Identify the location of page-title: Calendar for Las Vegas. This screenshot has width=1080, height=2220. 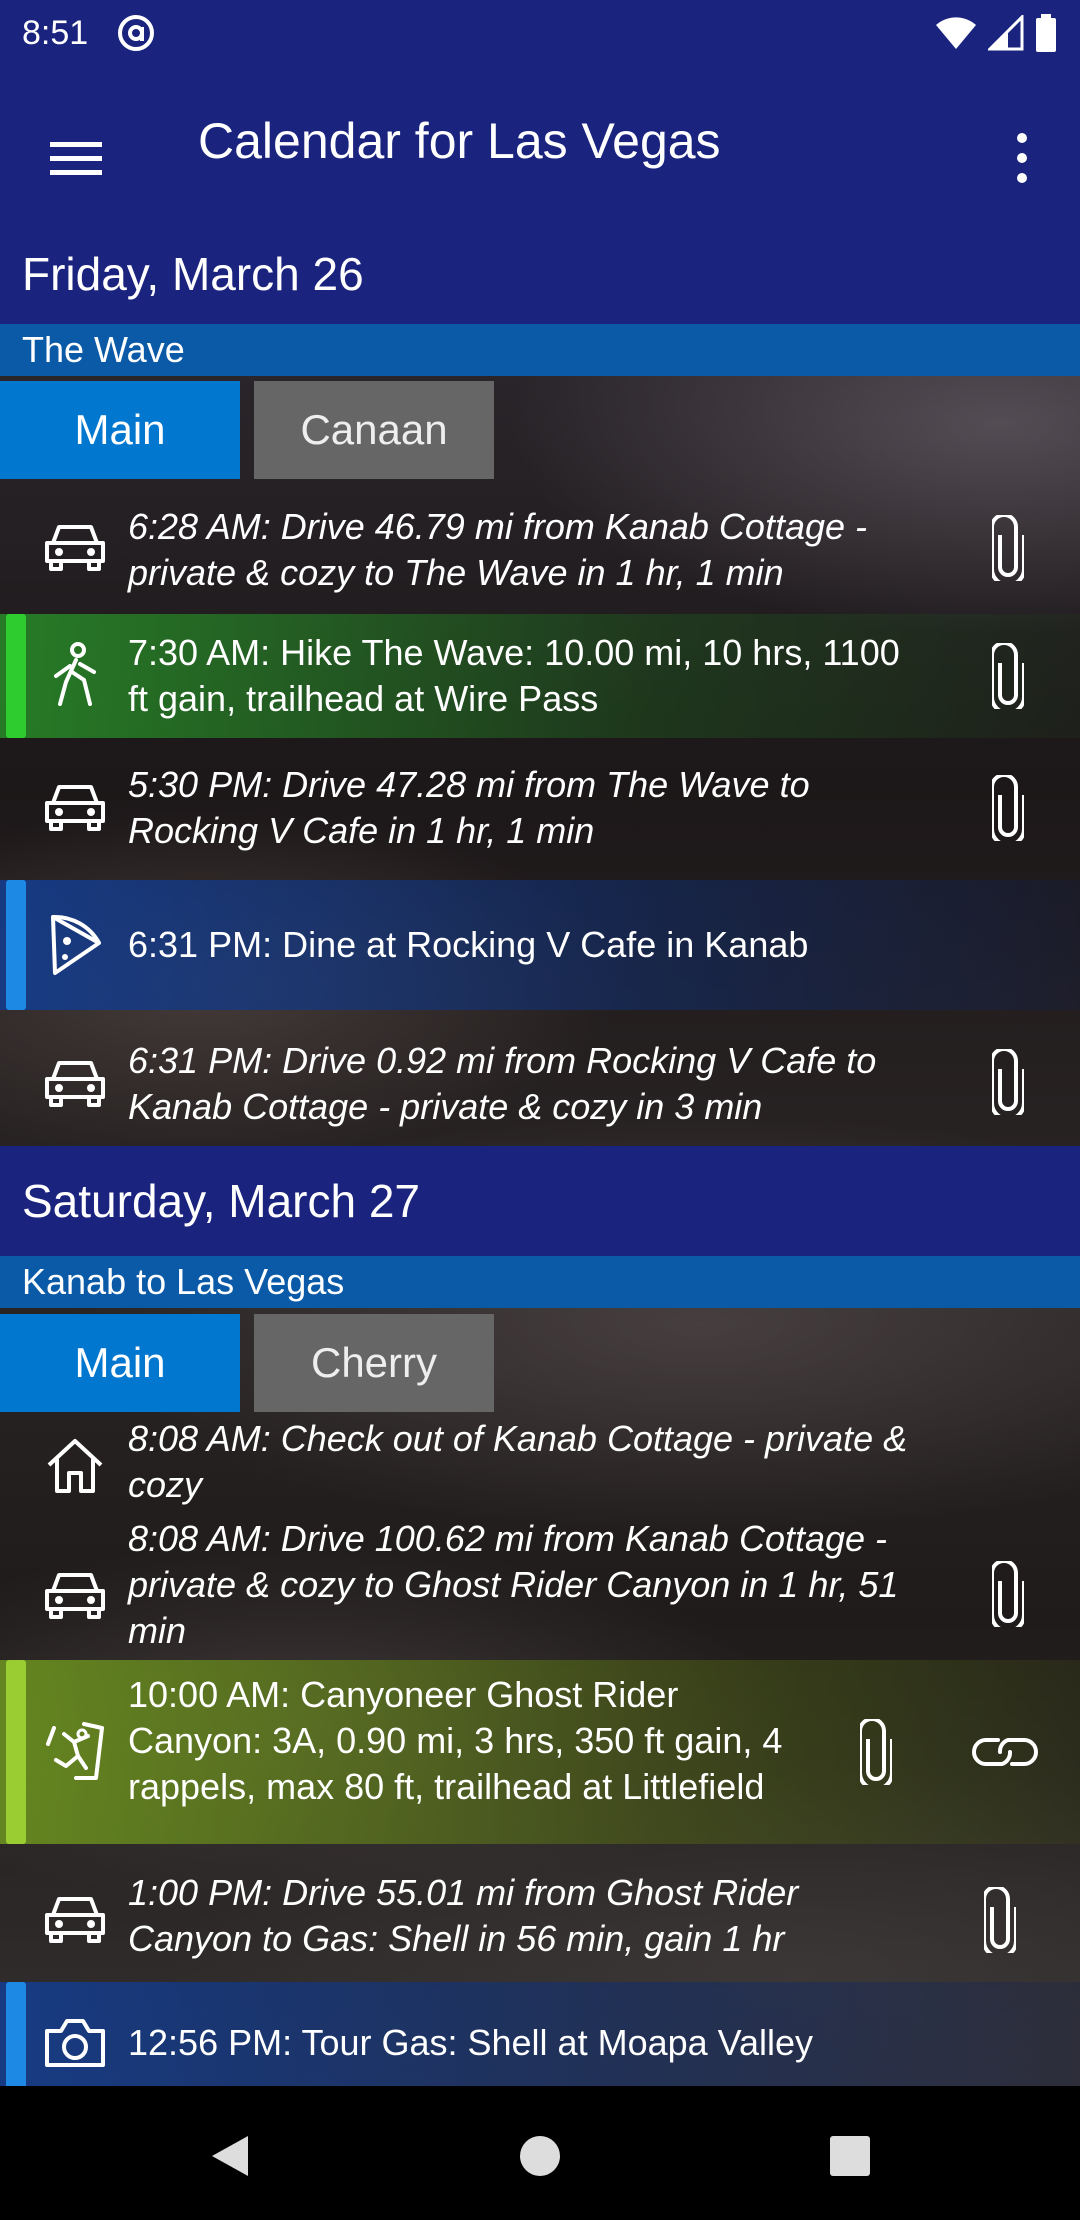
(459, 141).